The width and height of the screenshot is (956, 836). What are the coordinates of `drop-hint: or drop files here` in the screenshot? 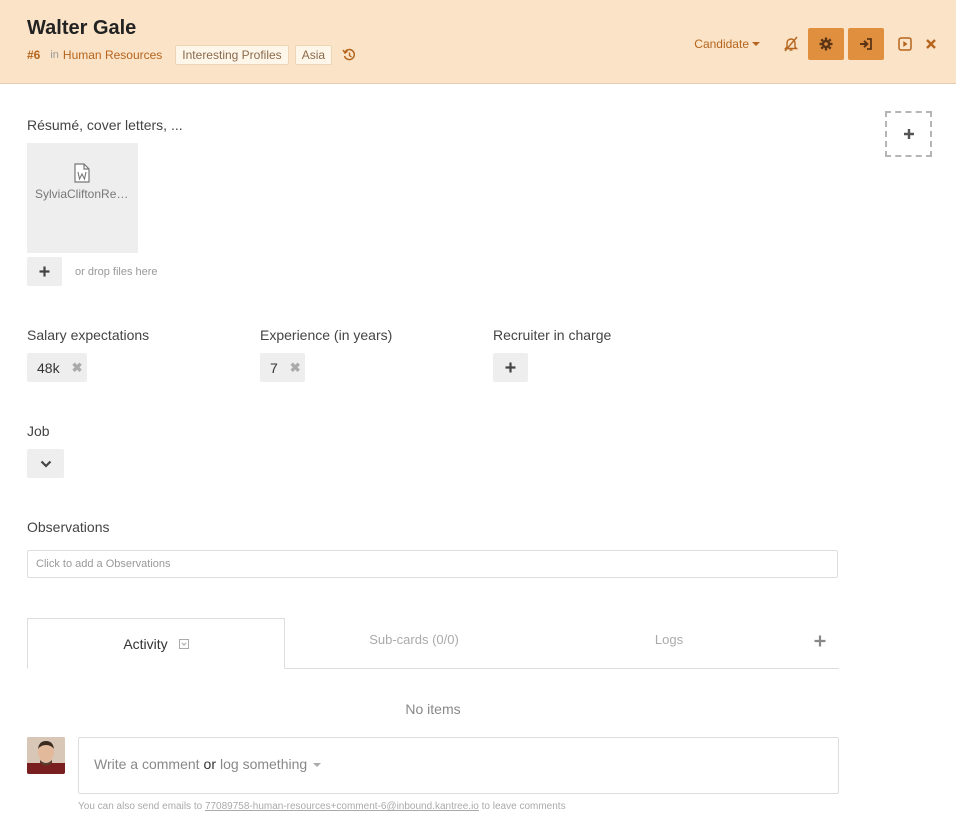 It's located at (116, 272).